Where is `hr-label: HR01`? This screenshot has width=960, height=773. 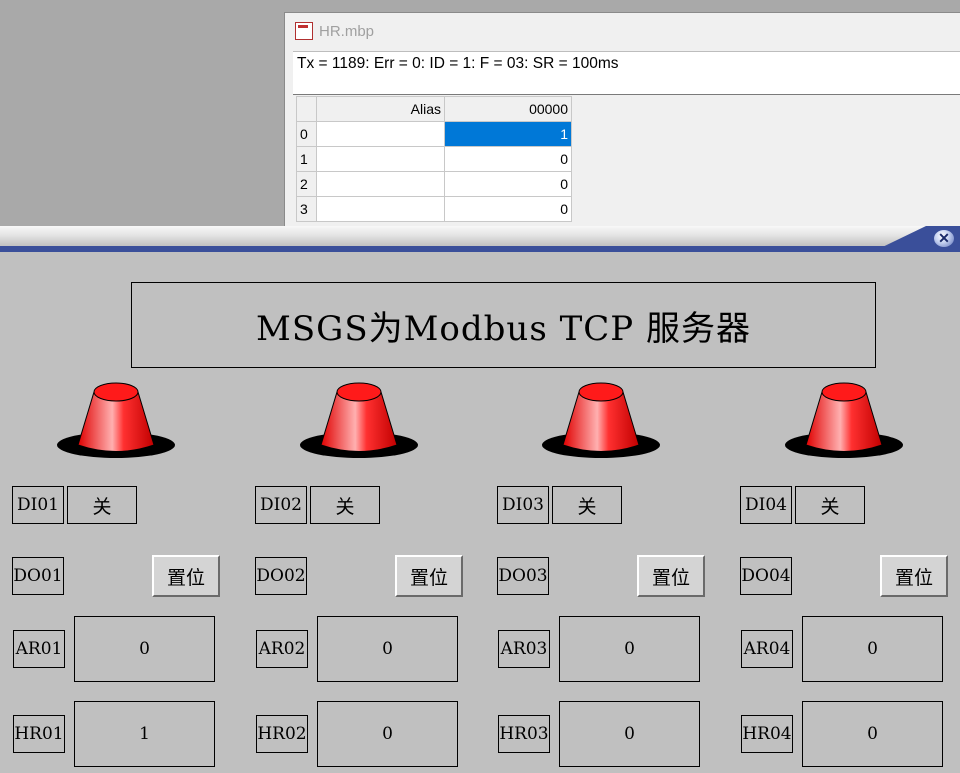 hr-label: HR01 is located at coordinates (39, 734).